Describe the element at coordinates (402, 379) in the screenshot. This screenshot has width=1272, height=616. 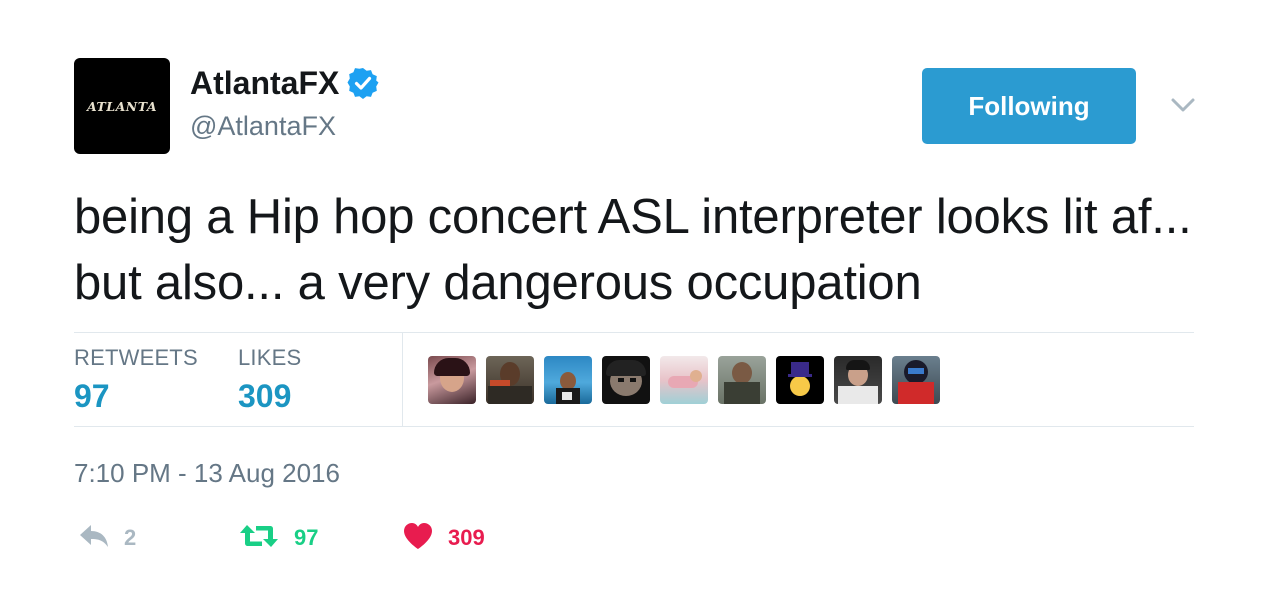
I see `stats-vertical-divider` at that location.